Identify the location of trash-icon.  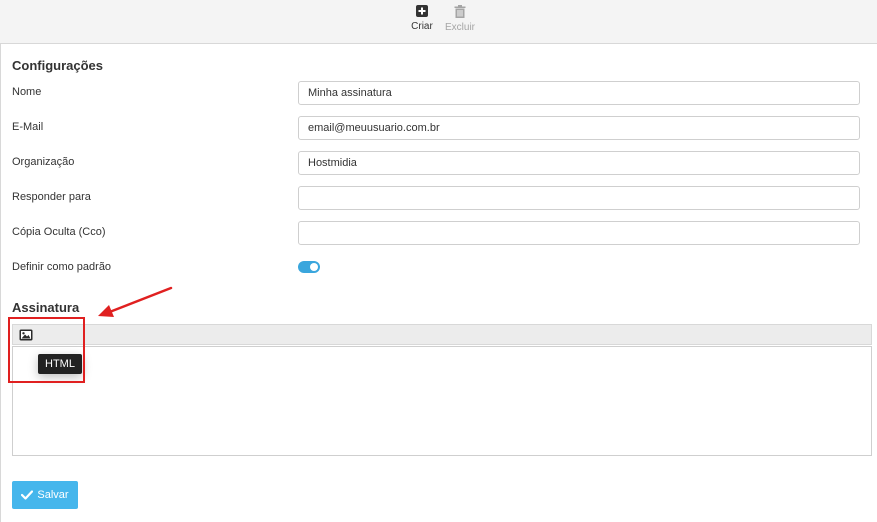
(460, 11).